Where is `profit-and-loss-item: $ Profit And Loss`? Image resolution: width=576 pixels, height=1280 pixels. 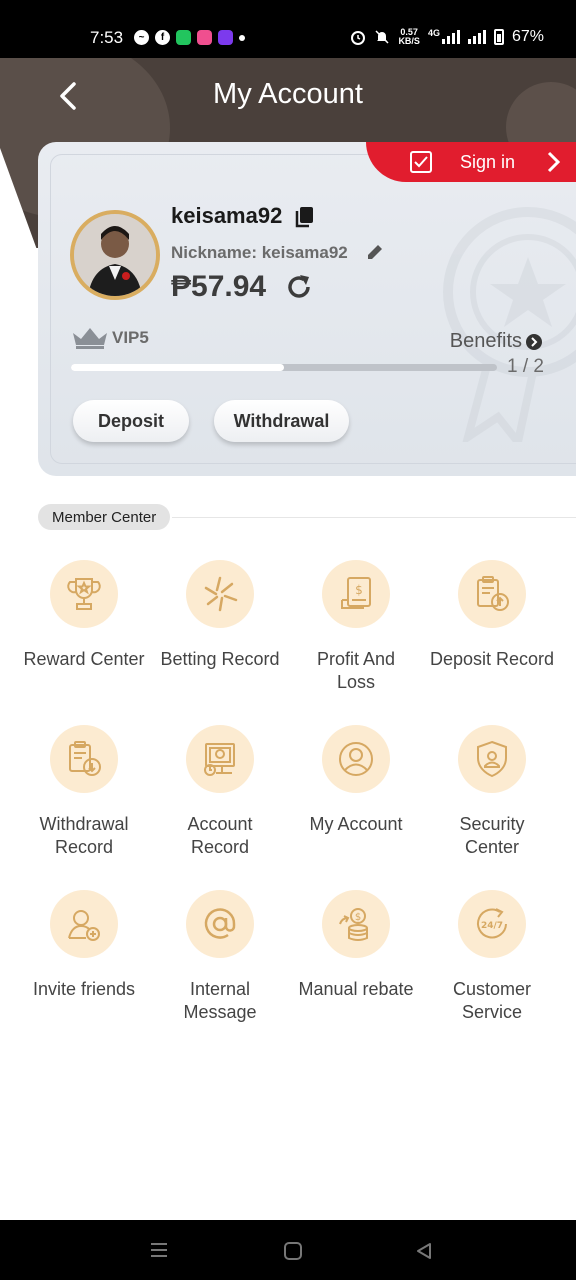 profit-and-loss-item: $ Profit And Loss is located at coordinates (356, 642).